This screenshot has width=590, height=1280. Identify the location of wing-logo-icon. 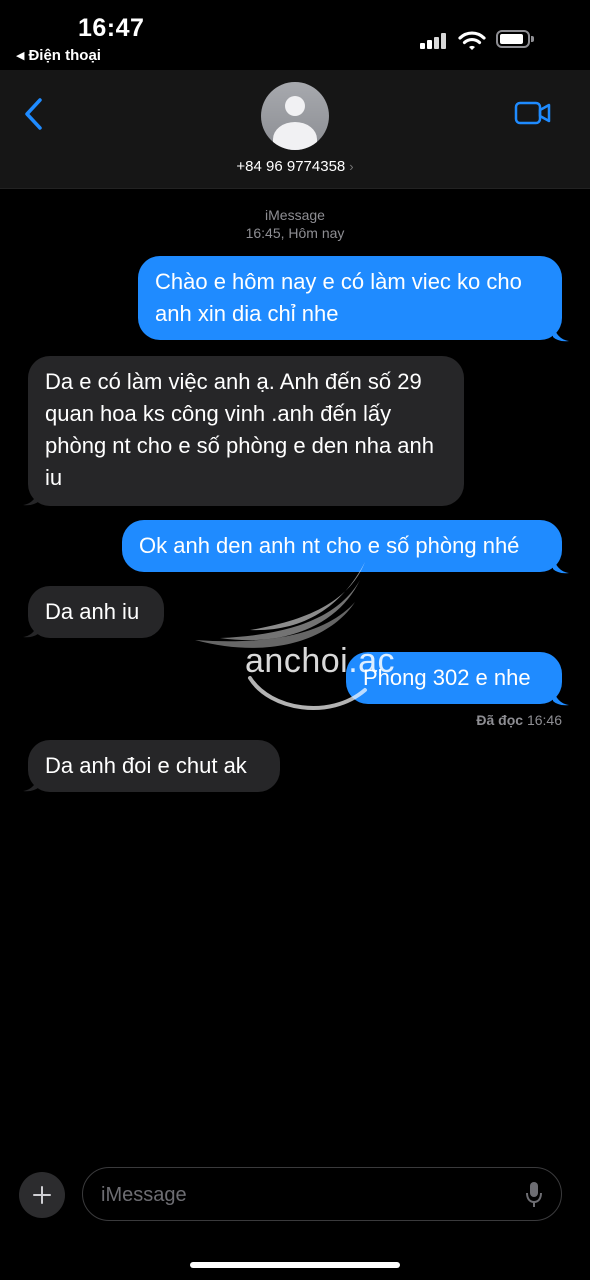
(281, 636).